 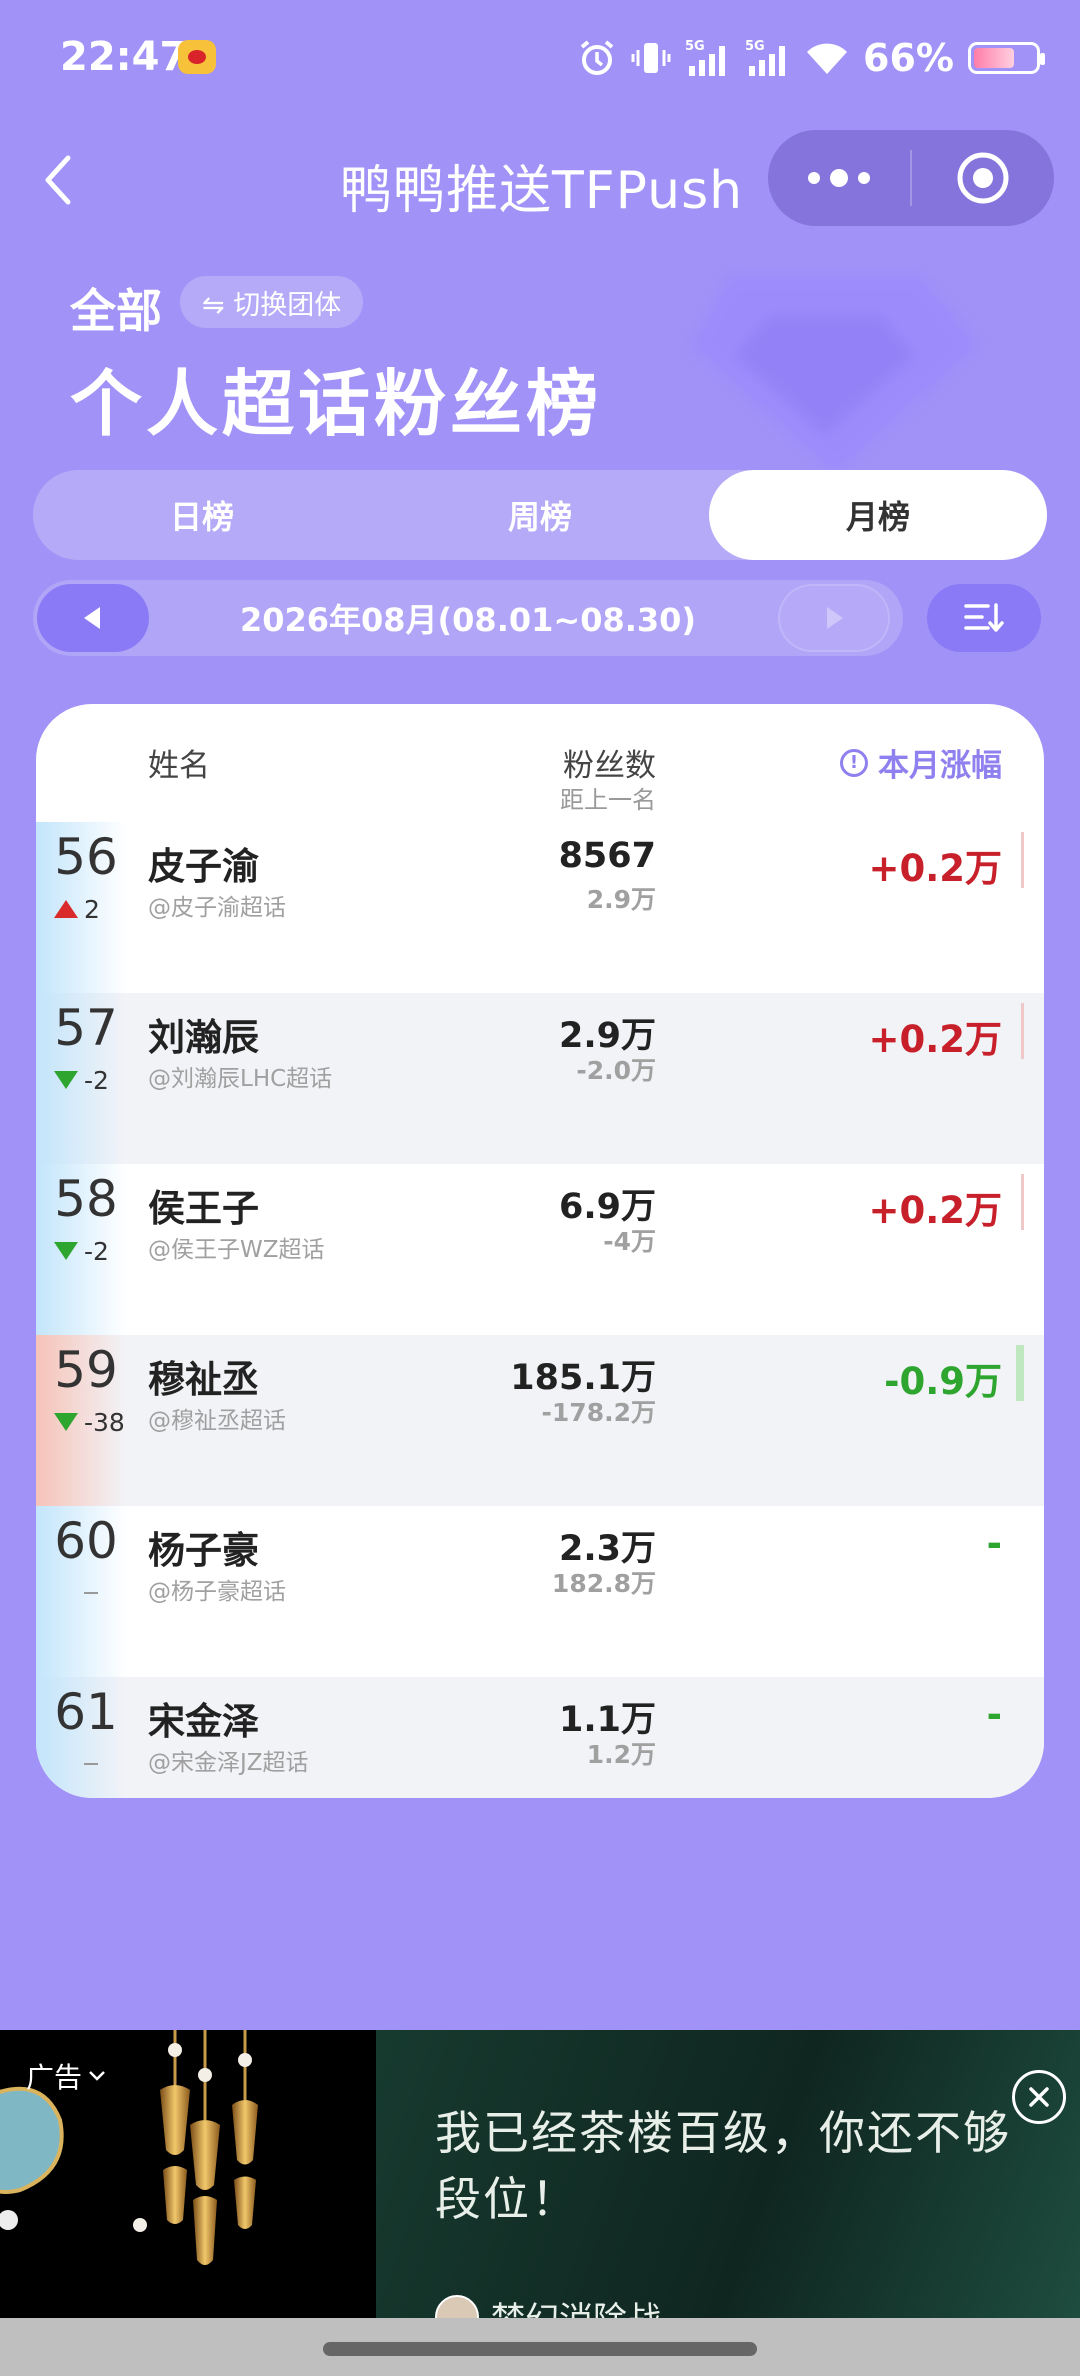 What do you see at coordinates (203, 1037) in the screenshot?
I see `star-name: 刘瀚辰` at bounding box center [203, 1037].